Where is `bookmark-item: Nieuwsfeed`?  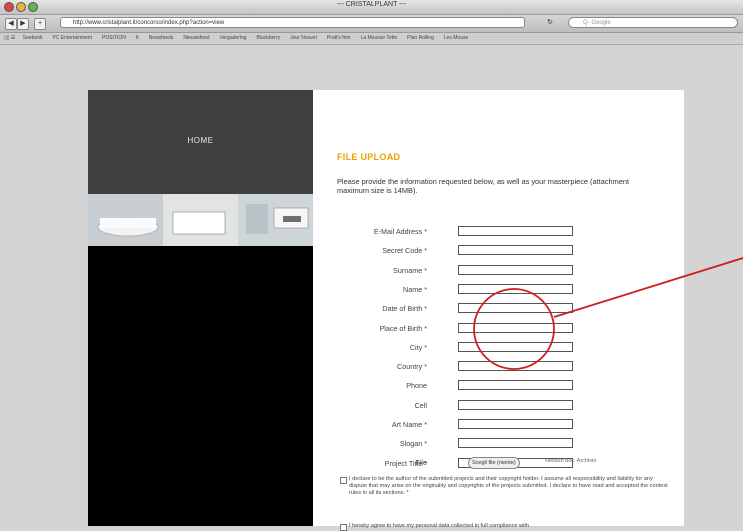 bookmark-item: Nieuwsfeed is located at coordinates (196, 38).